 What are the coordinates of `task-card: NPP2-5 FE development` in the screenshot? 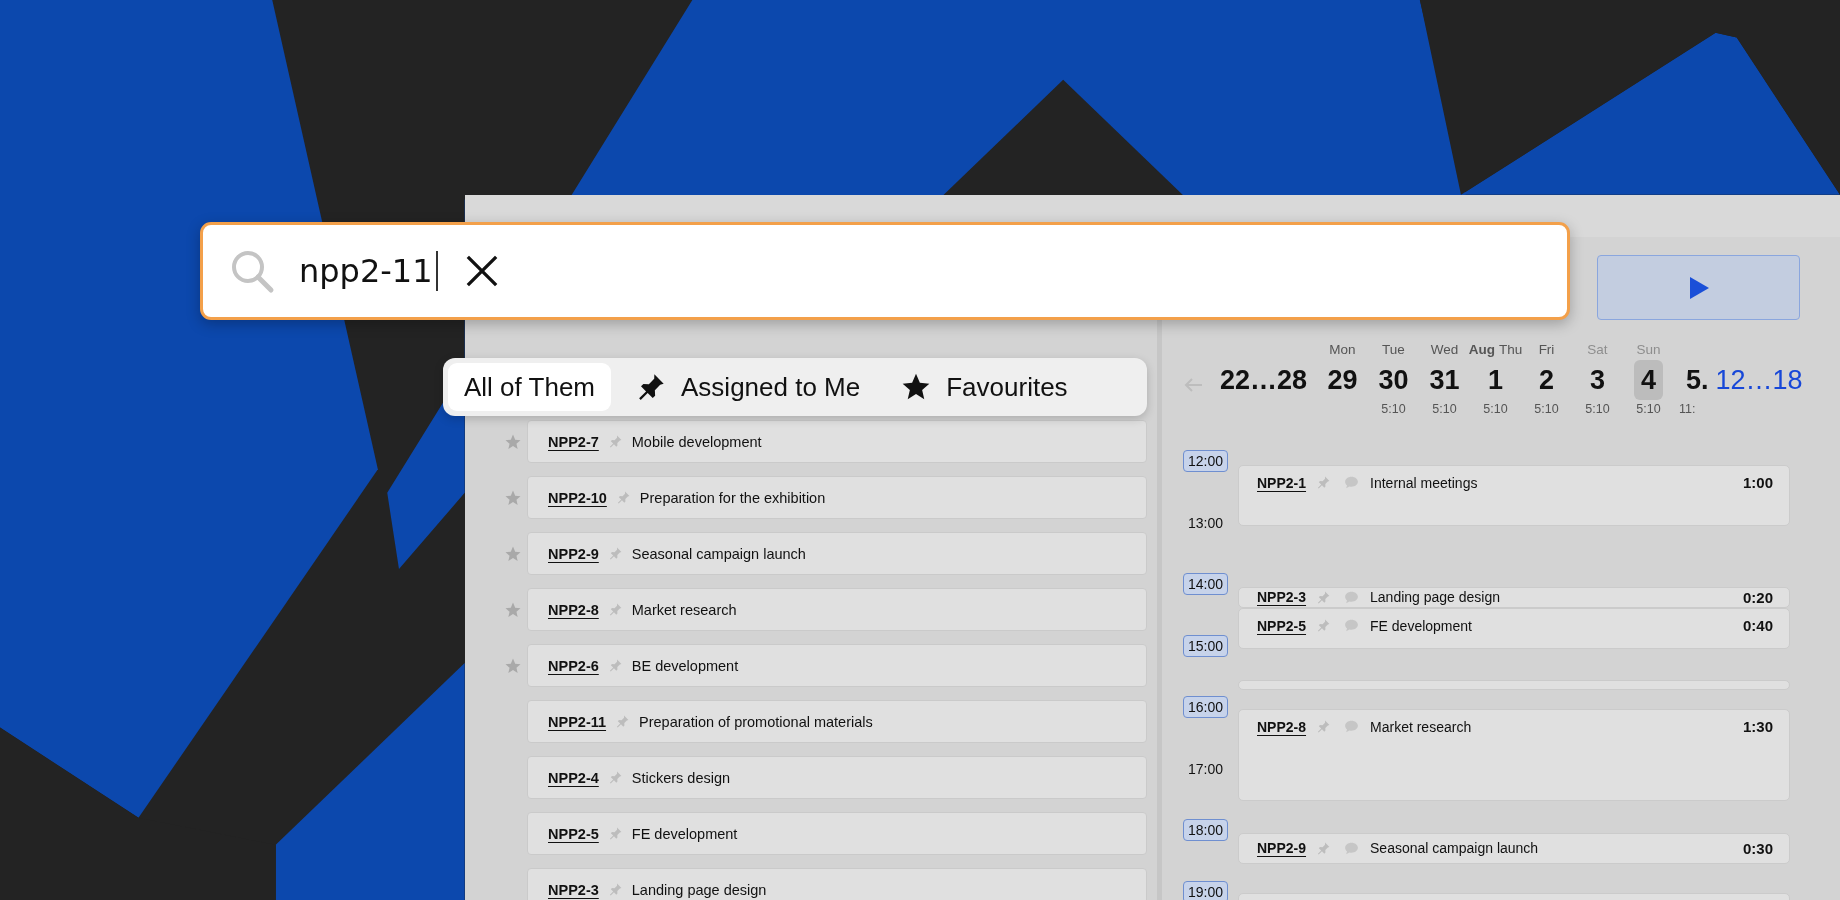 It's located at (837, 833).